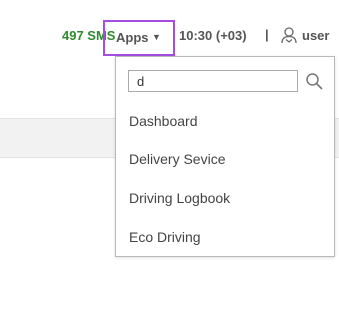 This screenshot has width=339, height=317. I want to click on menu-item-driving-logbook: Driving Logbook, so click(179, 198).